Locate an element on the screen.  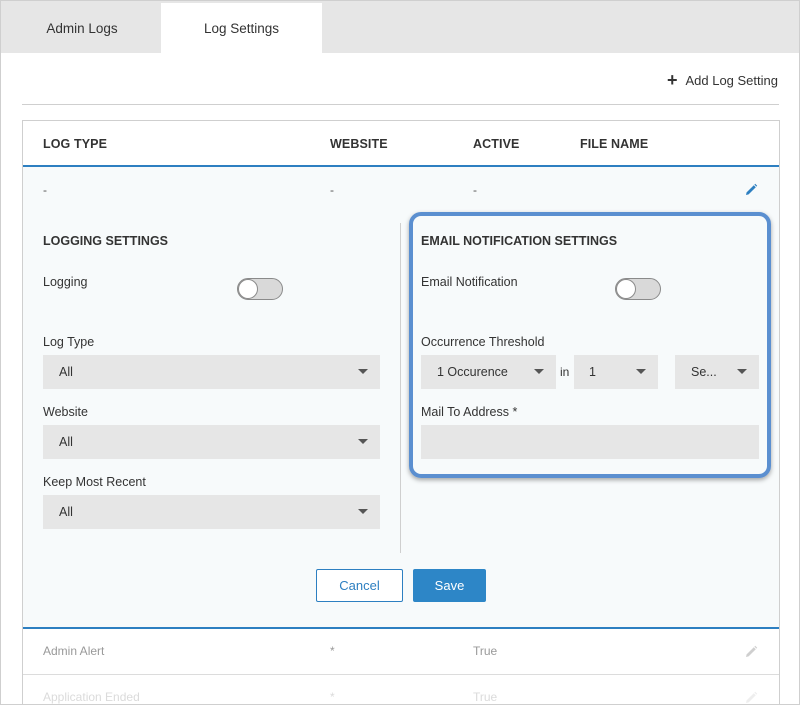
occurrence-threshold-label: Occurrence Threshold is located at coordinates (483, 342).